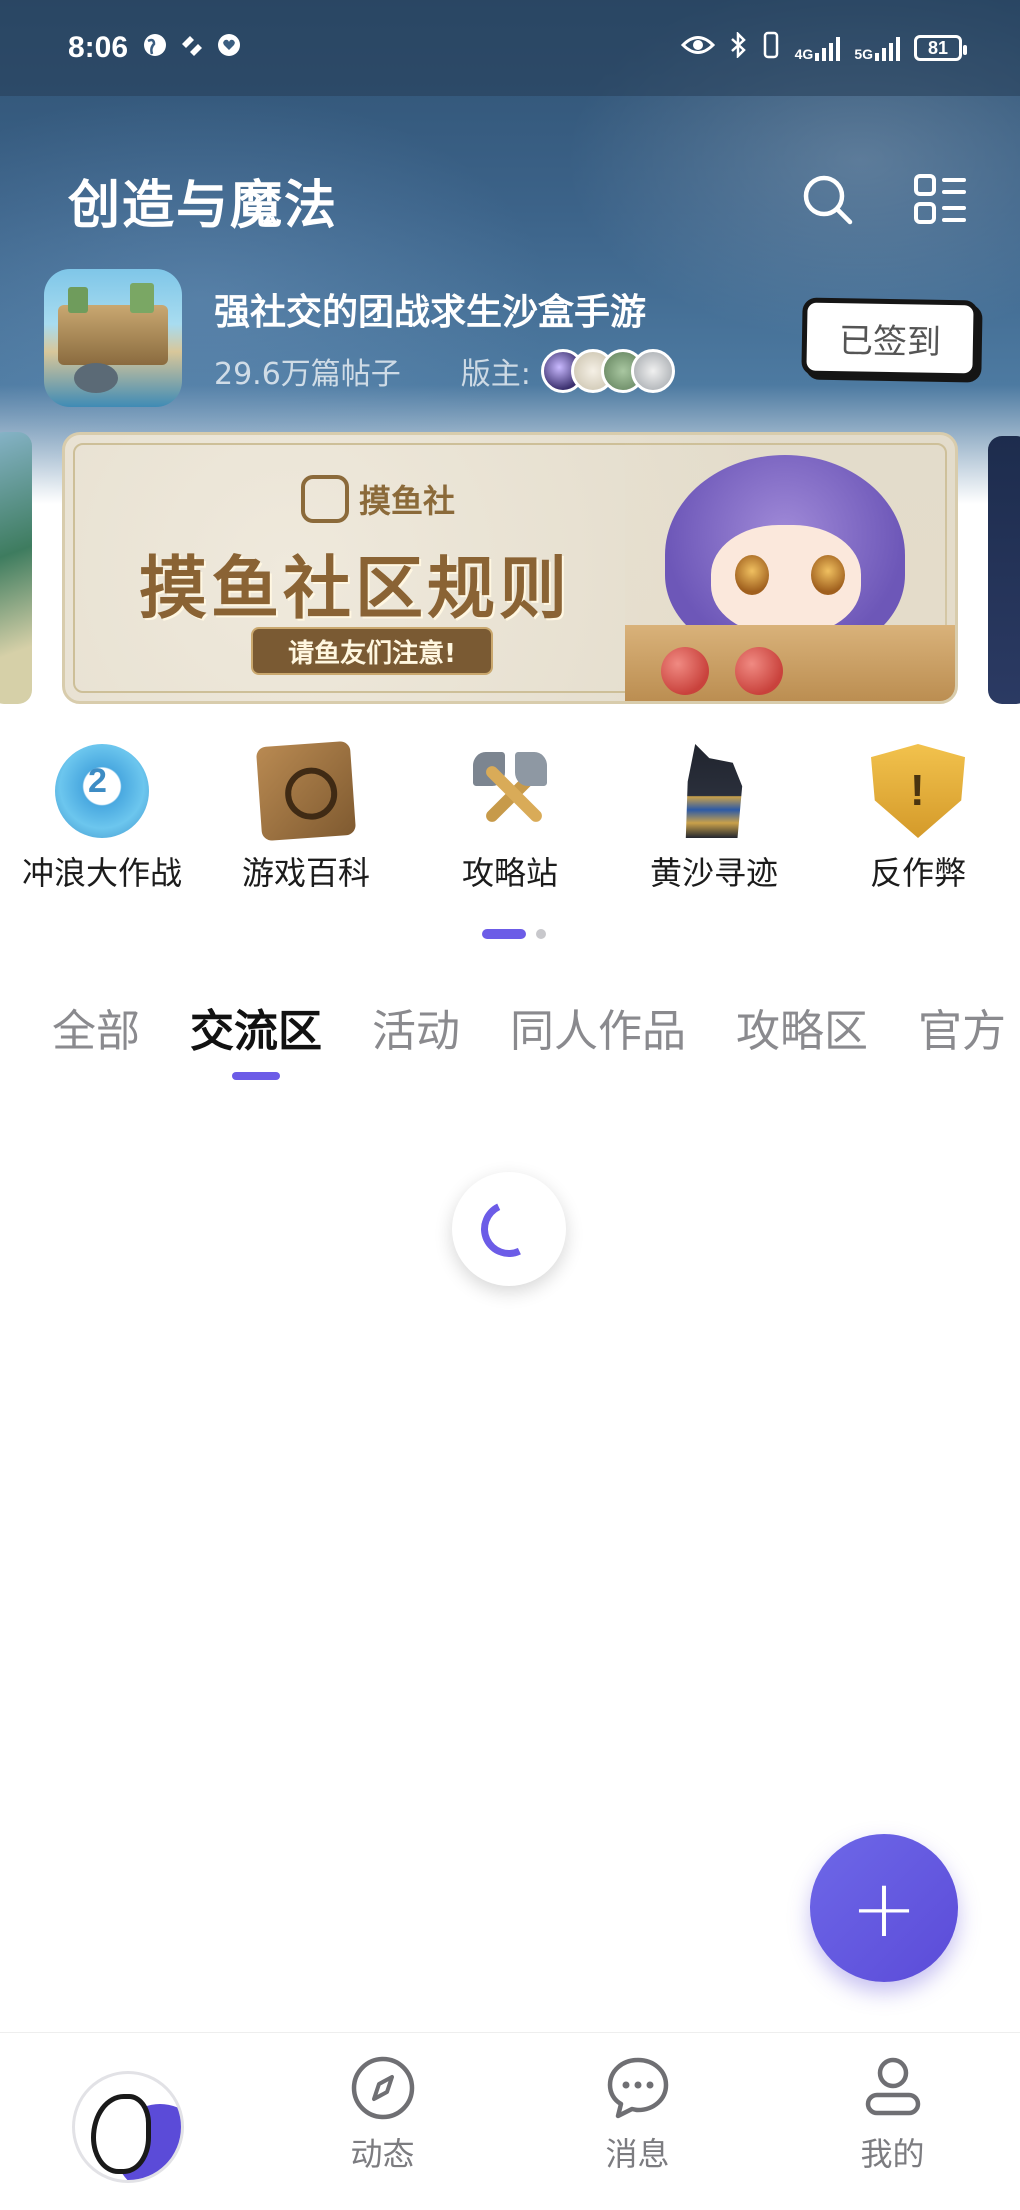  I want to click on battery-level: 81, so click(938, 47).